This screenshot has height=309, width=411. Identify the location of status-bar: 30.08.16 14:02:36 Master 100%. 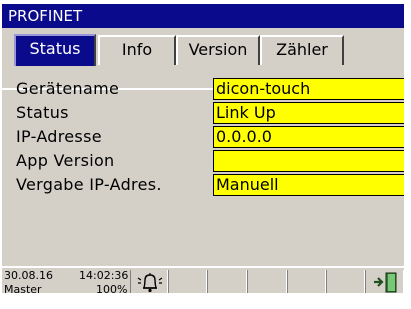
(203, 279).